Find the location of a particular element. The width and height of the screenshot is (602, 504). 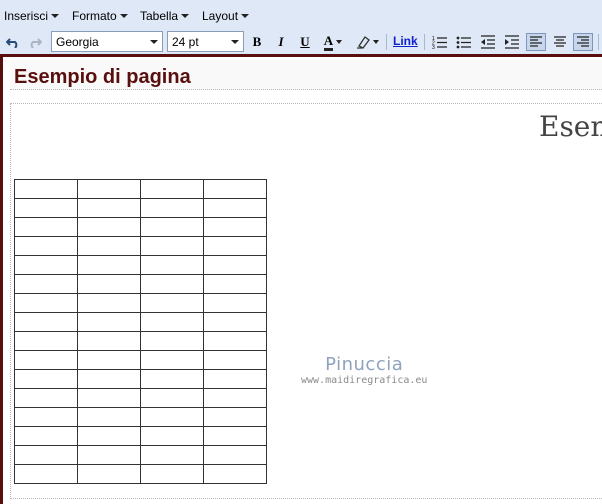

align-center-icon is located at coordinates (560, 42).